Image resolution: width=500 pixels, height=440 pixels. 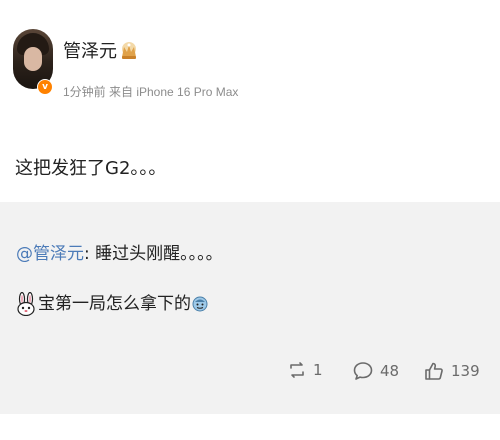 I want to click on mention-line: @管泽元: 睡过头刚醒。。。。, so click(x=119, y=254).